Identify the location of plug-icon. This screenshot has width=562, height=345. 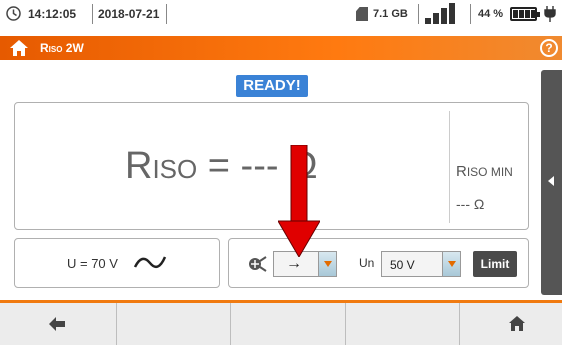
(550, 14).